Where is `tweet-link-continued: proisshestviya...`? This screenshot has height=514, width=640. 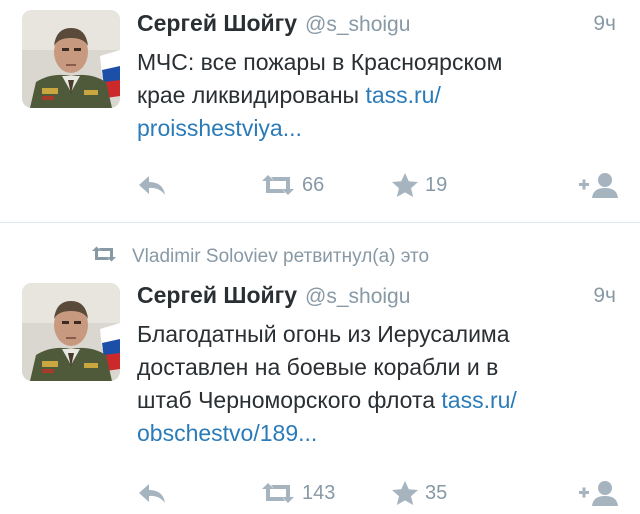
tweet-link-continued: proisshestviya... is located at coordinates (219, 128).